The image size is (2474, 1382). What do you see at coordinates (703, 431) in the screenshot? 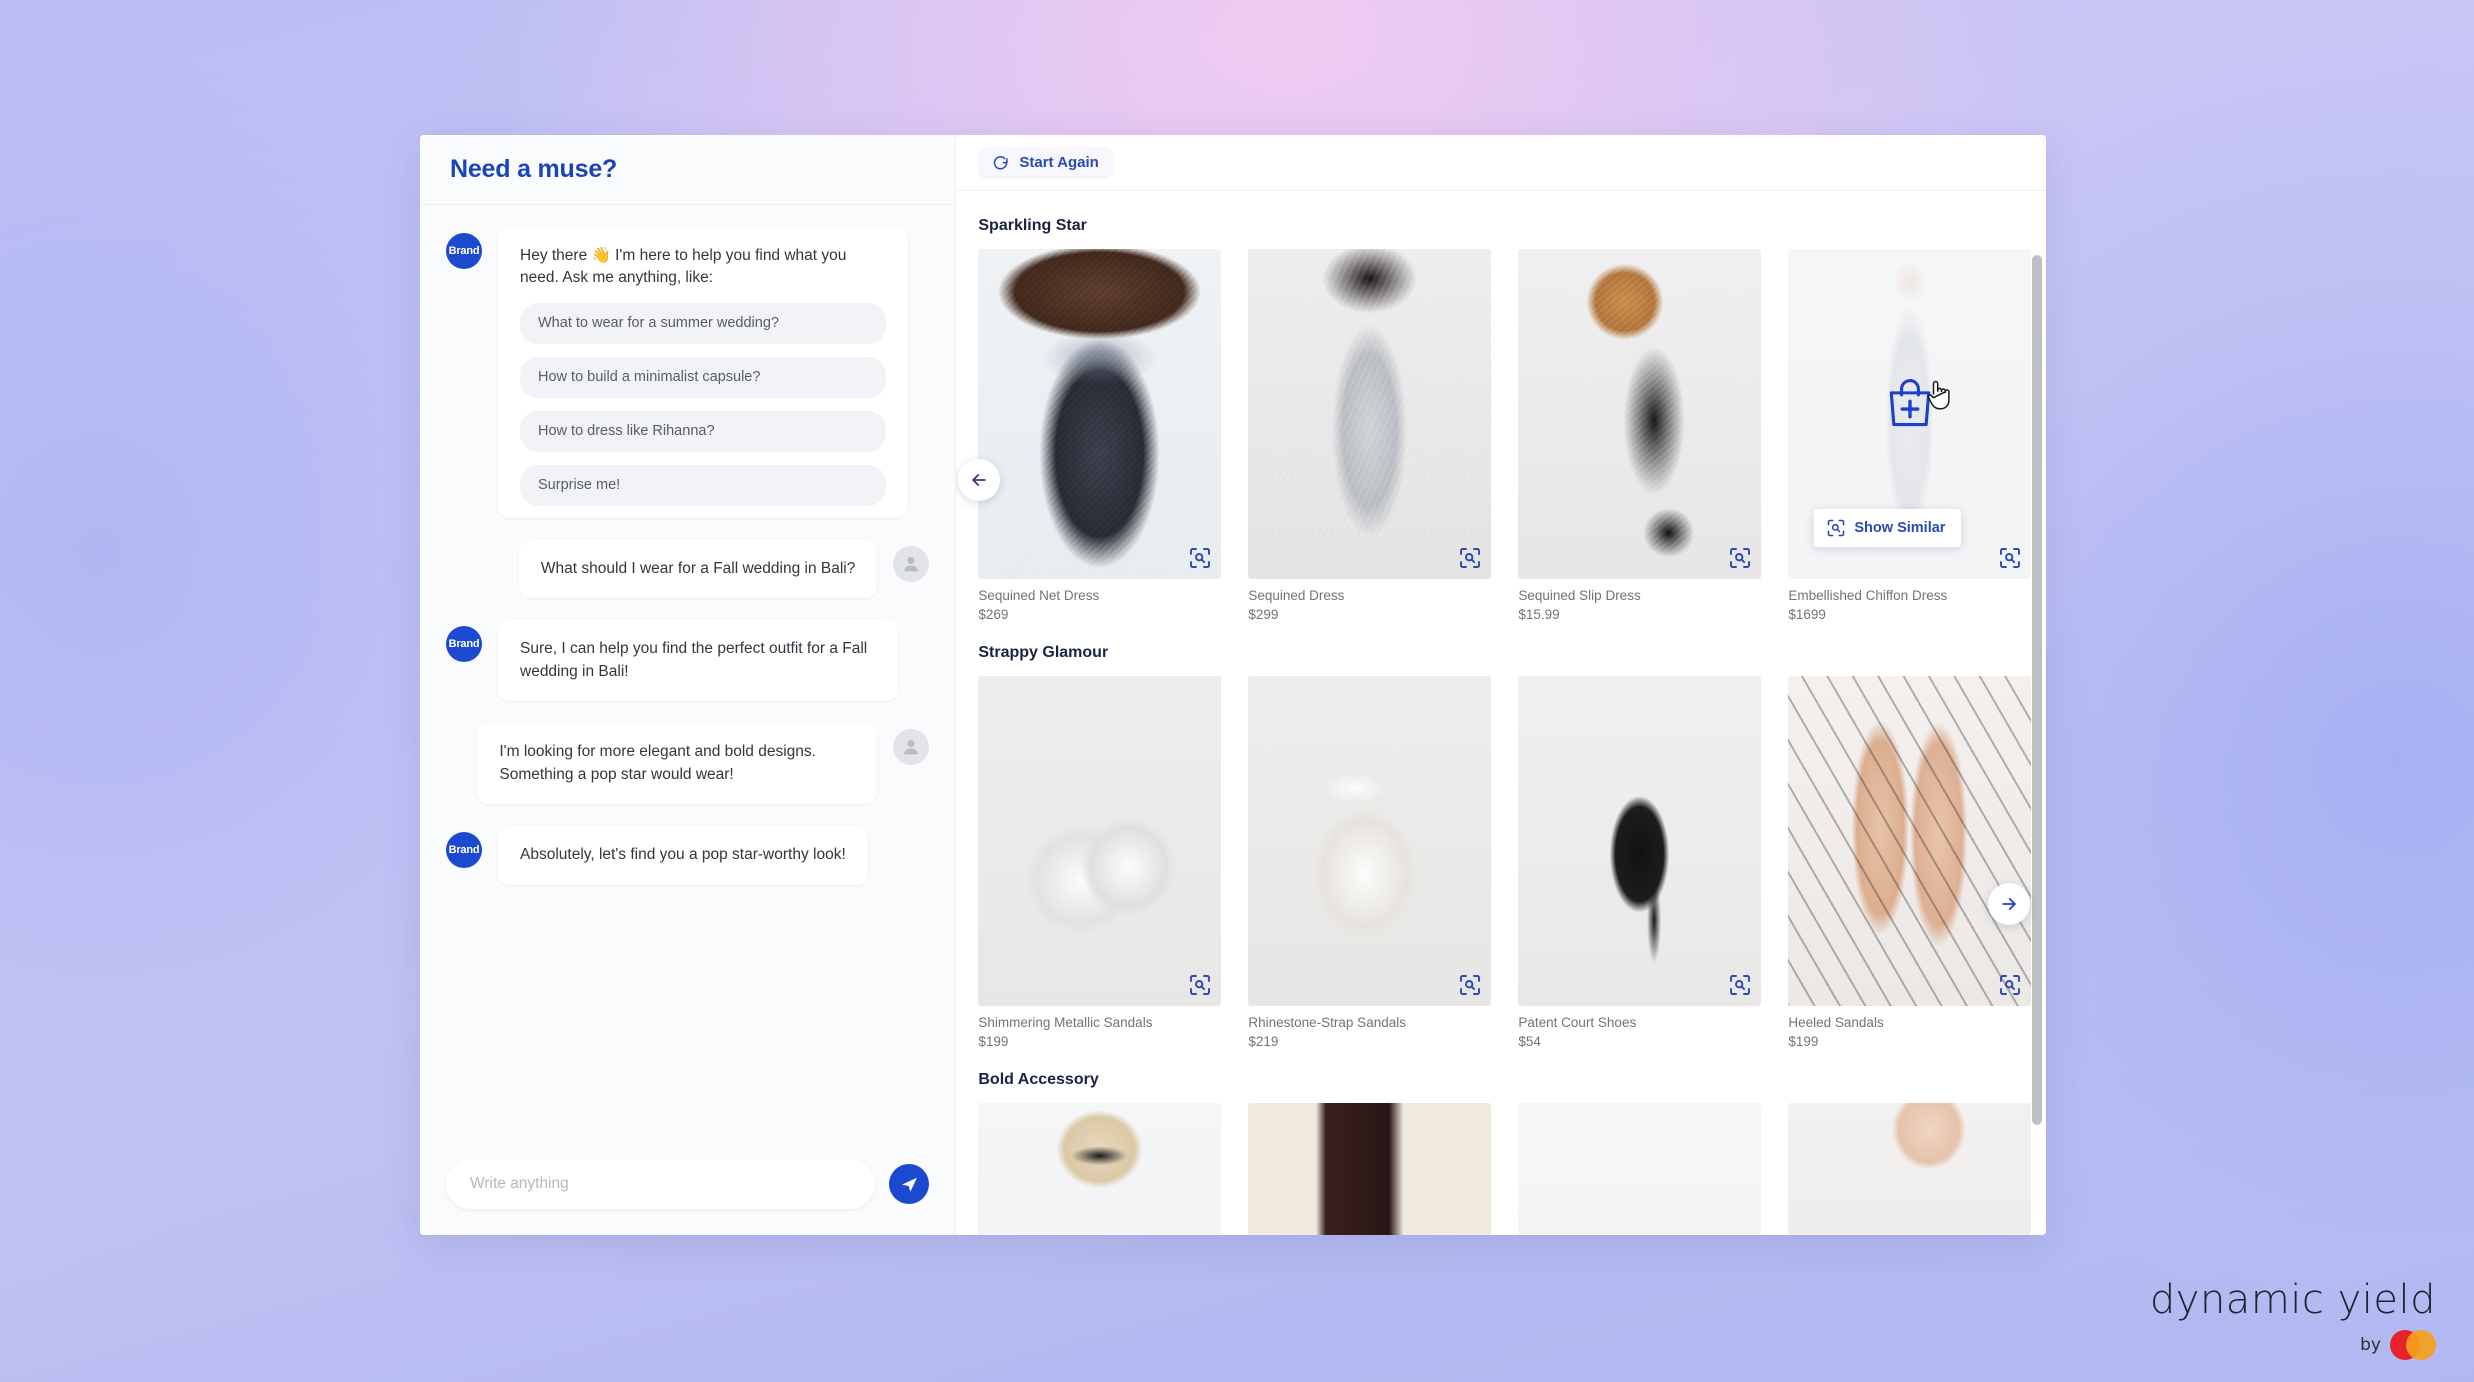
I see `suggestion-chip-2: How to dress like Rihanna?` at bounding box center [703, 431].